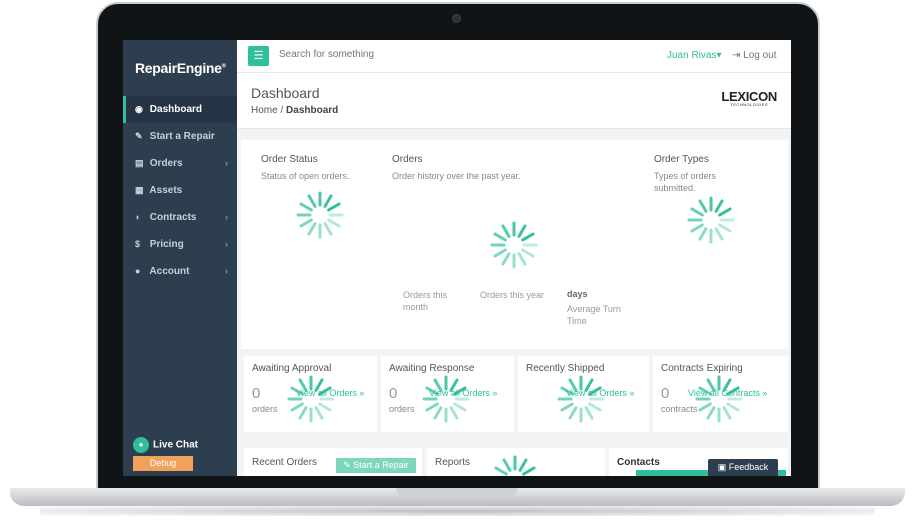 The image size is (915, 532). I want to click on sidebar-item-label: Contracts, so click(173, 217).